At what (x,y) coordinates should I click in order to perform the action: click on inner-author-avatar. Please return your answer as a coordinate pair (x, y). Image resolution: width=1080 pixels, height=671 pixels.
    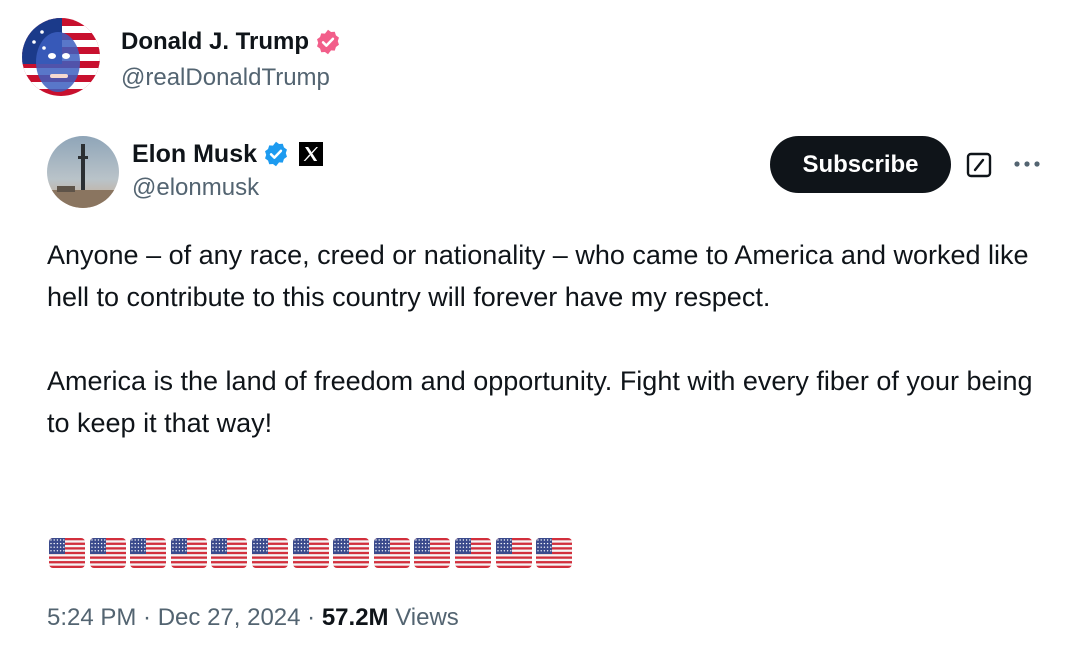
    Looking at the image, I should click on (83, 172).